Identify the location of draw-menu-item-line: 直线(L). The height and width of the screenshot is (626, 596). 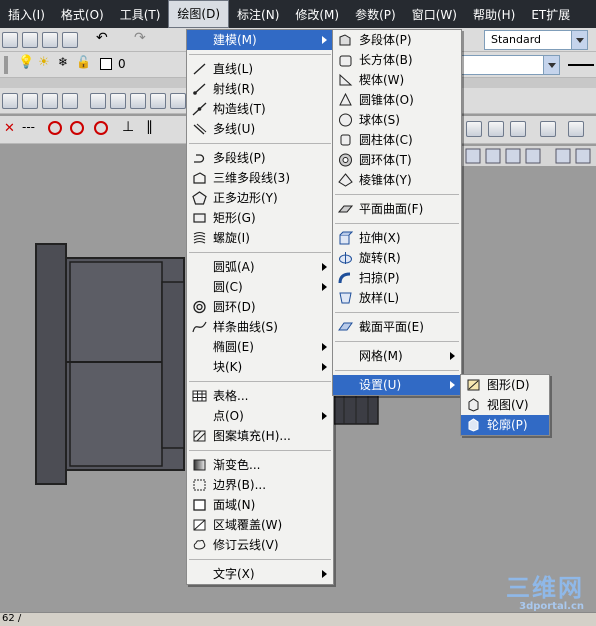
(260, 69).